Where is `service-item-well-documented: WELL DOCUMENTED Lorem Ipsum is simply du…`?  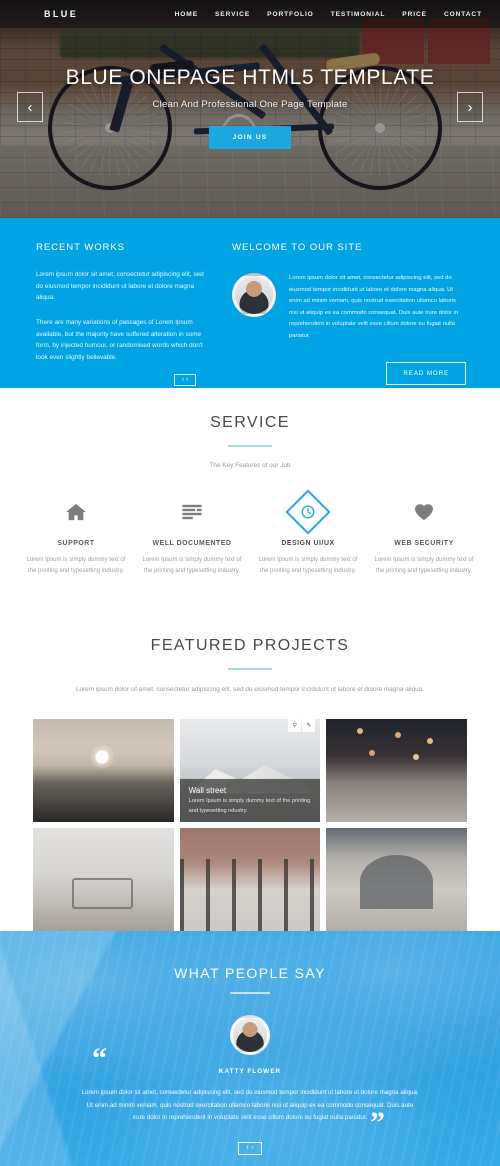
service-item-well-documented: WELL DOCUMENTED Lorem Ipsum is simply du… is located at coordinates (192, 536).